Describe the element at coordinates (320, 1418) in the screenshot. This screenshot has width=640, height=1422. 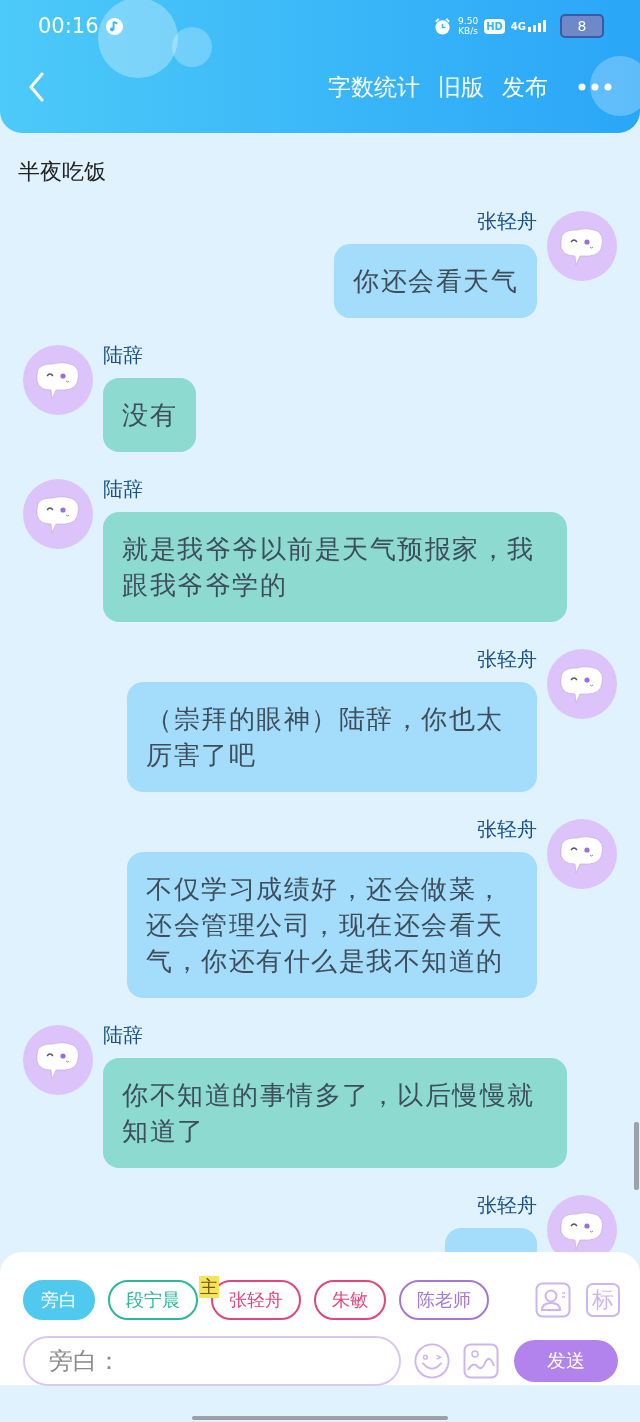
I see `home-indicator` at that location.